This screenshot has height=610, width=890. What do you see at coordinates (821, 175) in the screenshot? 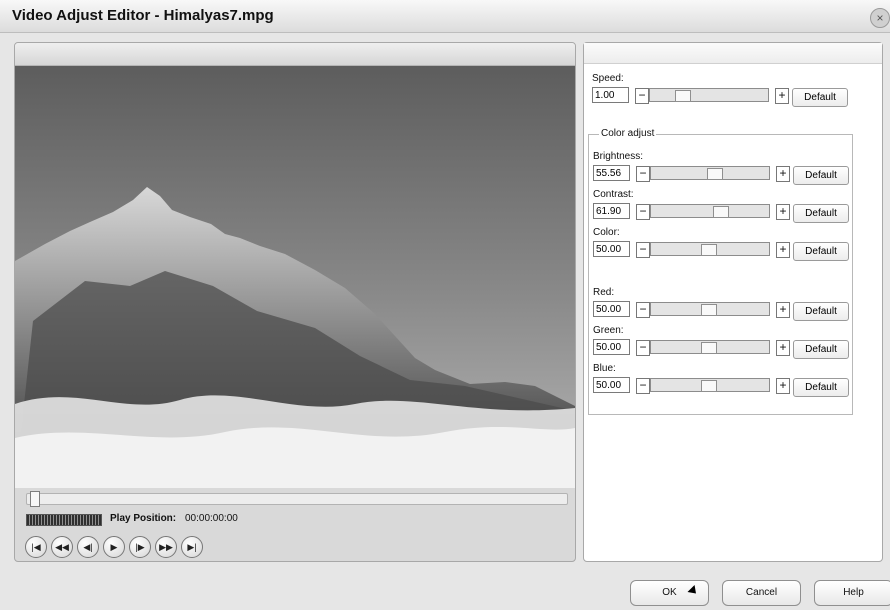
I see `brightness-default-button: Default` at bounding box center [821, 175].